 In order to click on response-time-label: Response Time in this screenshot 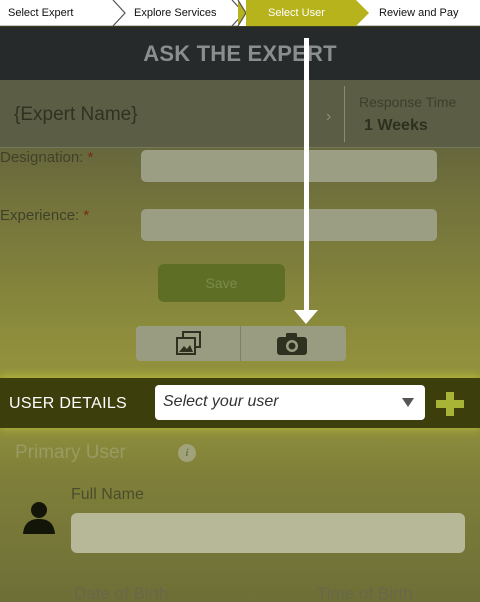, I will do `click(408, 102)`.